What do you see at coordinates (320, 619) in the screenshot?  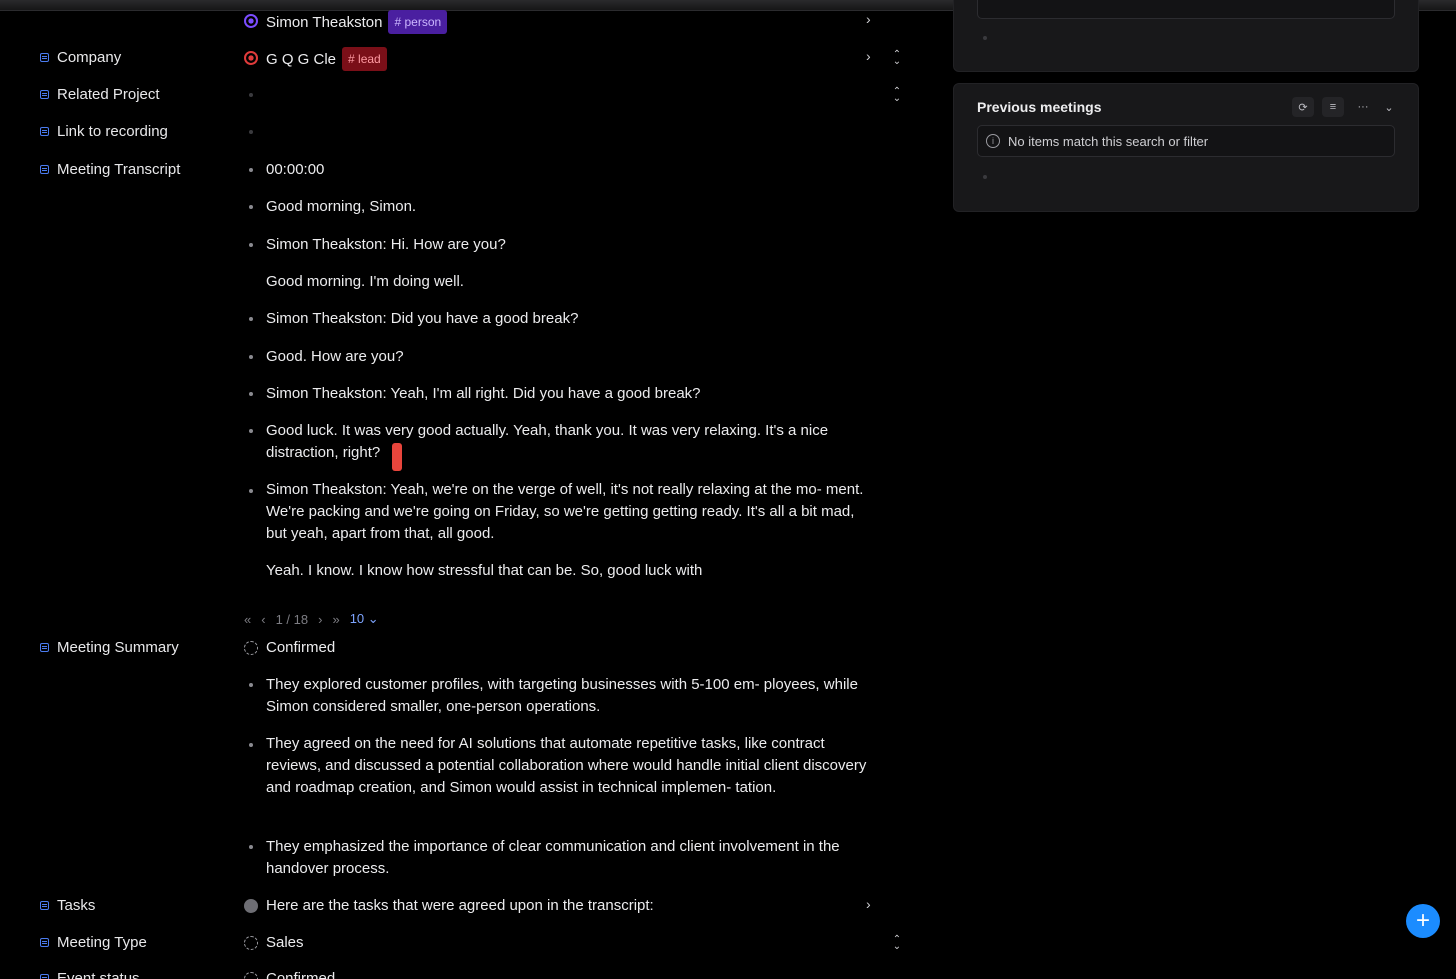 I see `next-page-button: ›` at bounding box center [320, 619].